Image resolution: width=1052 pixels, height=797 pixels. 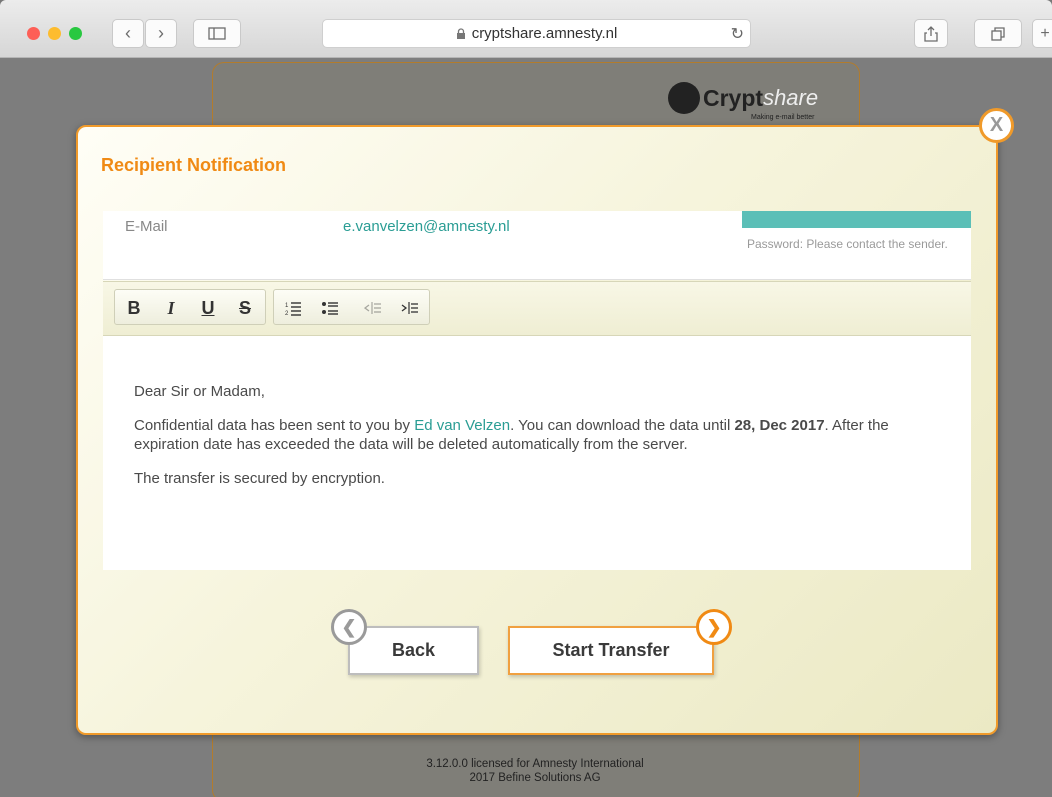 I want to click on lock-icon, so click(x=460, y=33).